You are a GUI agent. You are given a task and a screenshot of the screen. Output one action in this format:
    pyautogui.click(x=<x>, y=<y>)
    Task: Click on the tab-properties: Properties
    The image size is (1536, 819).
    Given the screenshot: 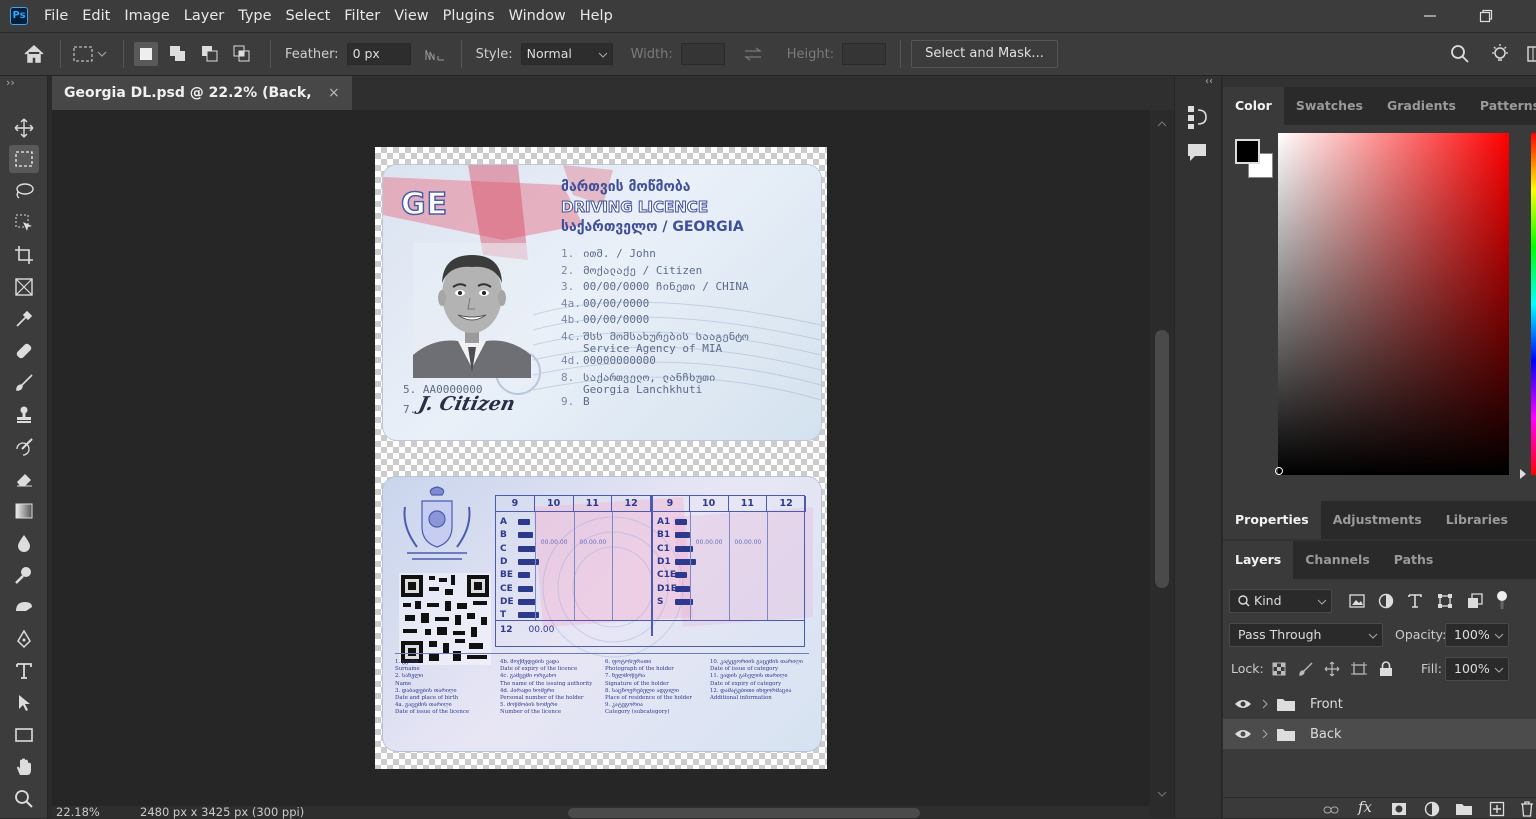 What is the action you would take?
    pyautogui.click(x=1272, y=520)
    